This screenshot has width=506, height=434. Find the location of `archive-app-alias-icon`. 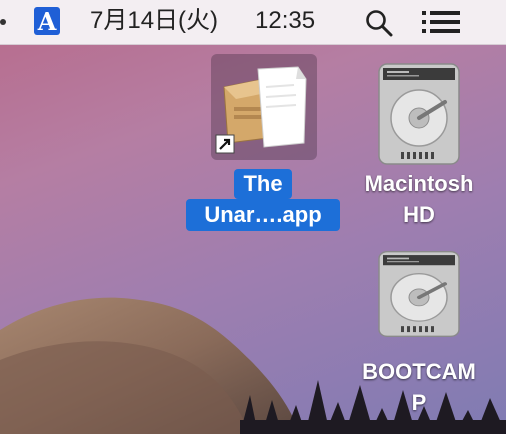

archive-app-alias-icon is located at coordinates (264, 107).